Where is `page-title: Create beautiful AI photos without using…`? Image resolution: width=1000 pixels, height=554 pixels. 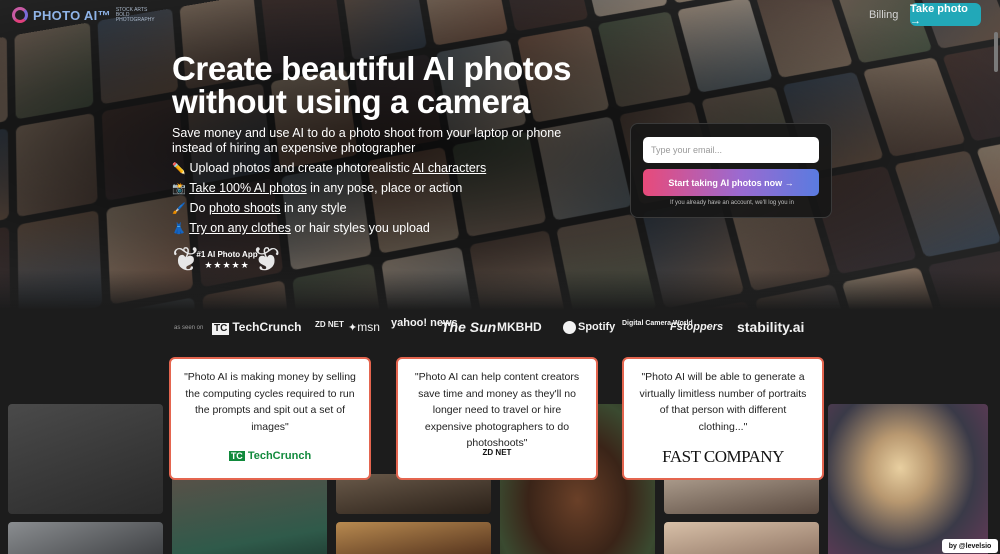 page-title: Create beautiful AI photos without using… is located at coordinates (382, 85).